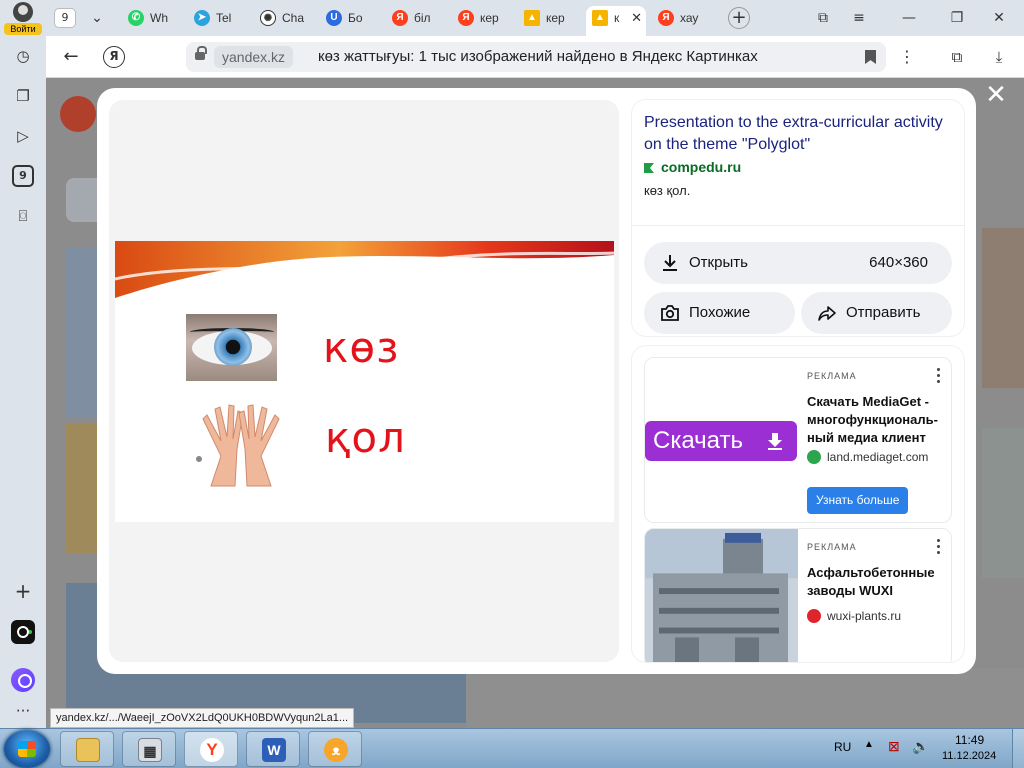 This screenshot has height=768, width=1024. I want to click on close-tab-icon: ✕, so click(636, 18).